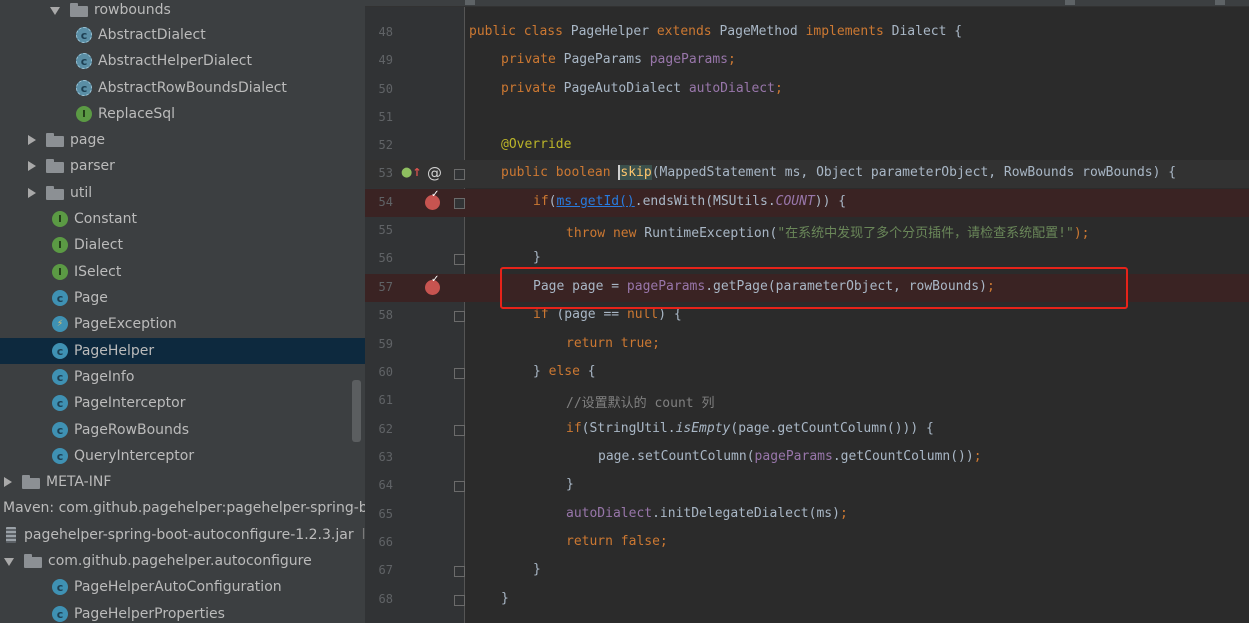  I want to click on tree-item-label: META-INF, so click(79, 482).